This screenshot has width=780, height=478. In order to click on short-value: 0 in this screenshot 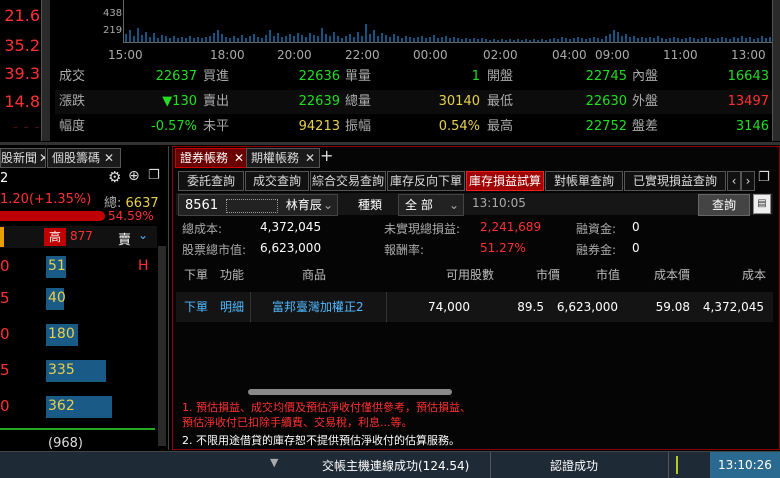, I will do `click(636, 248)`.